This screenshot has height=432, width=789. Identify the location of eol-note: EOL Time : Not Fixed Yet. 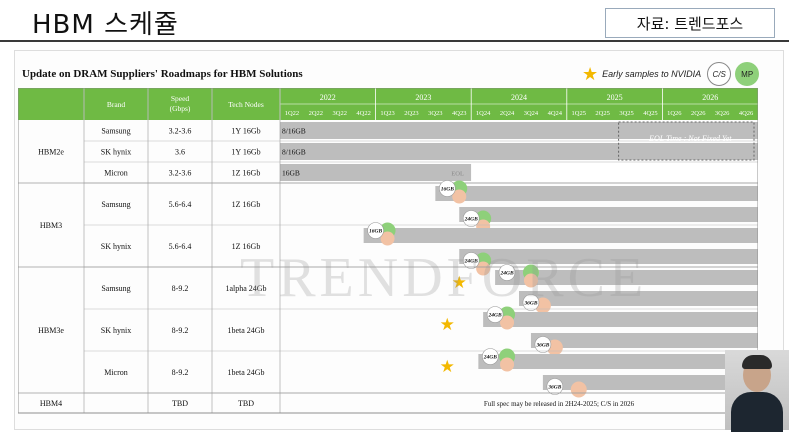
(690, 138).